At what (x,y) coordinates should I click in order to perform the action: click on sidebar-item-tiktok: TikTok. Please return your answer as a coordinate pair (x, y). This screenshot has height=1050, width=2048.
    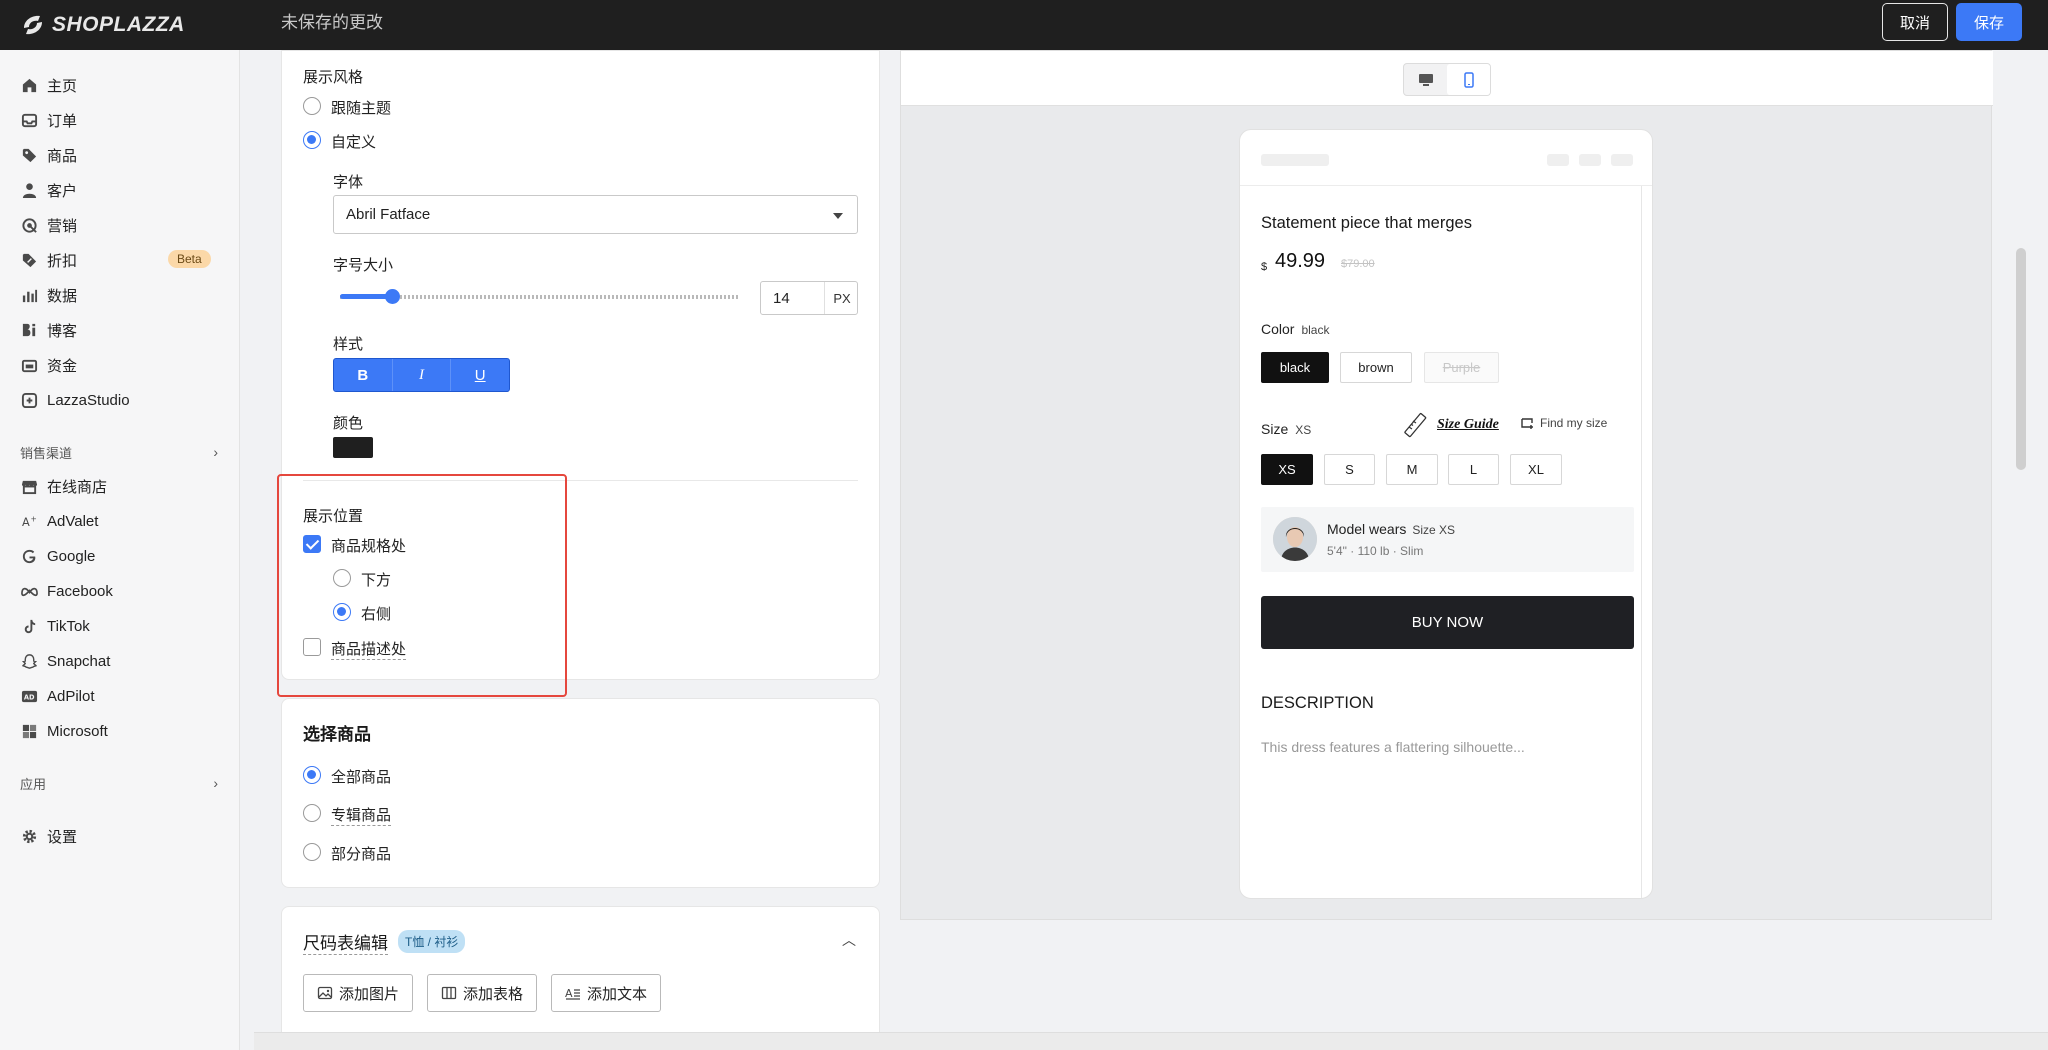
    Looking at the image, I should click on (120, 626).